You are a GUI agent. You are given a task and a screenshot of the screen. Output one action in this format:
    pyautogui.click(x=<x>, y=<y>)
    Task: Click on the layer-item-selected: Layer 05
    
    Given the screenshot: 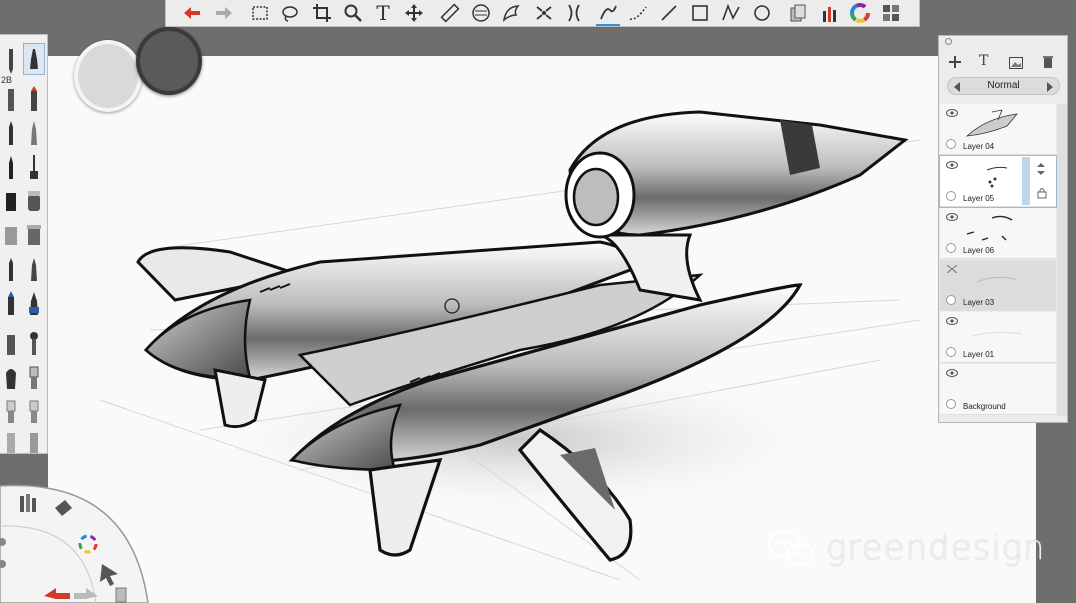 What is the action you would take?
    pyautogui.click(x=998, y=181)
    